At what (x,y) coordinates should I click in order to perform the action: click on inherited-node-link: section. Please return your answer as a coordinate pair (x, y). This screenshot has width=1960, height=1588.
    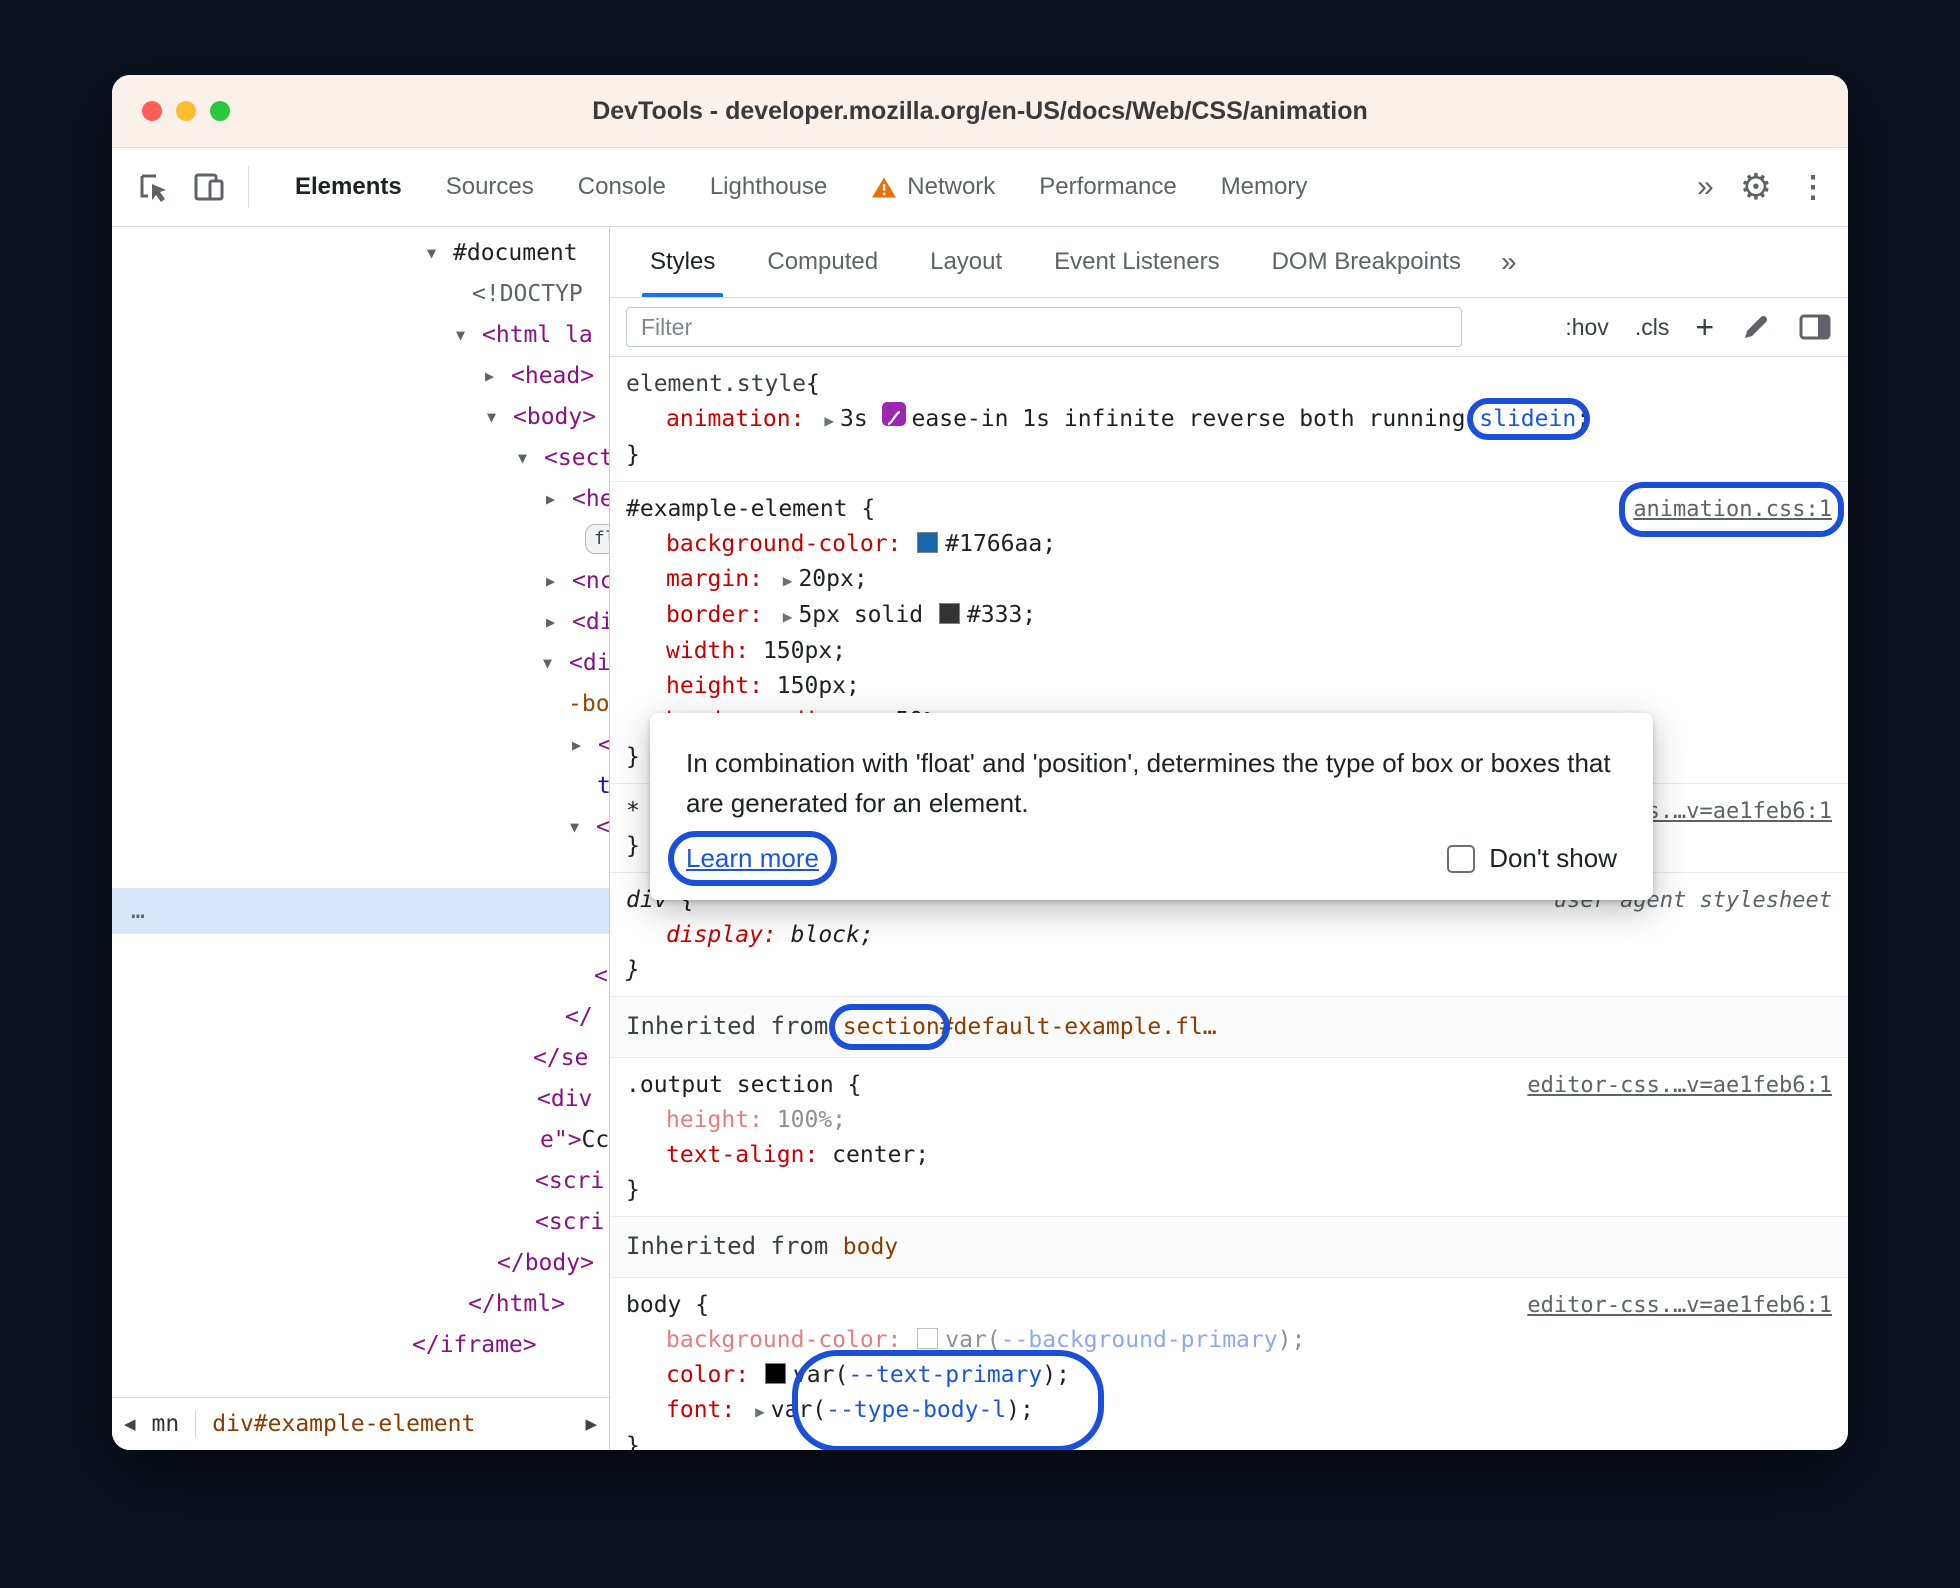
    Looking at the image, I should click on (891, 1027).